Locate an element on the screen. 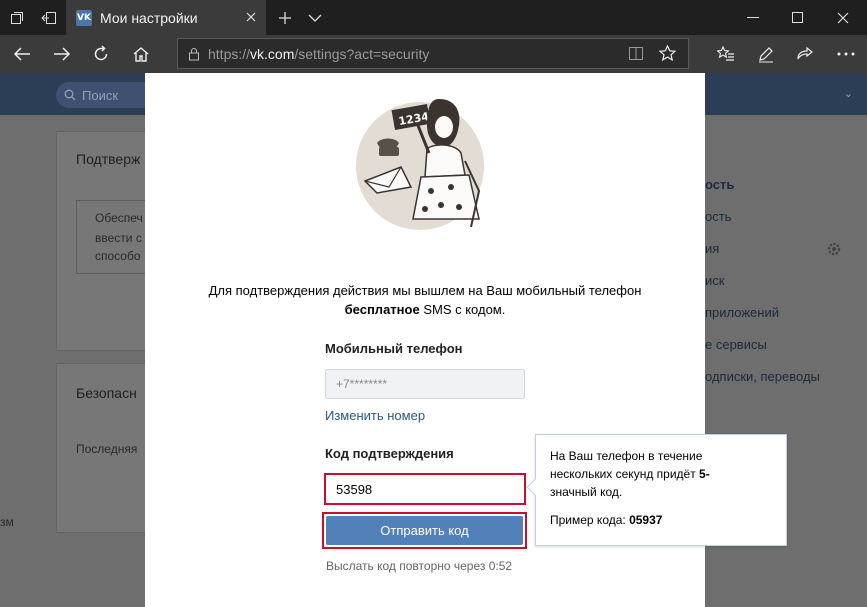  bg-card2-text: Последняя is located at coordinates (107, 449).